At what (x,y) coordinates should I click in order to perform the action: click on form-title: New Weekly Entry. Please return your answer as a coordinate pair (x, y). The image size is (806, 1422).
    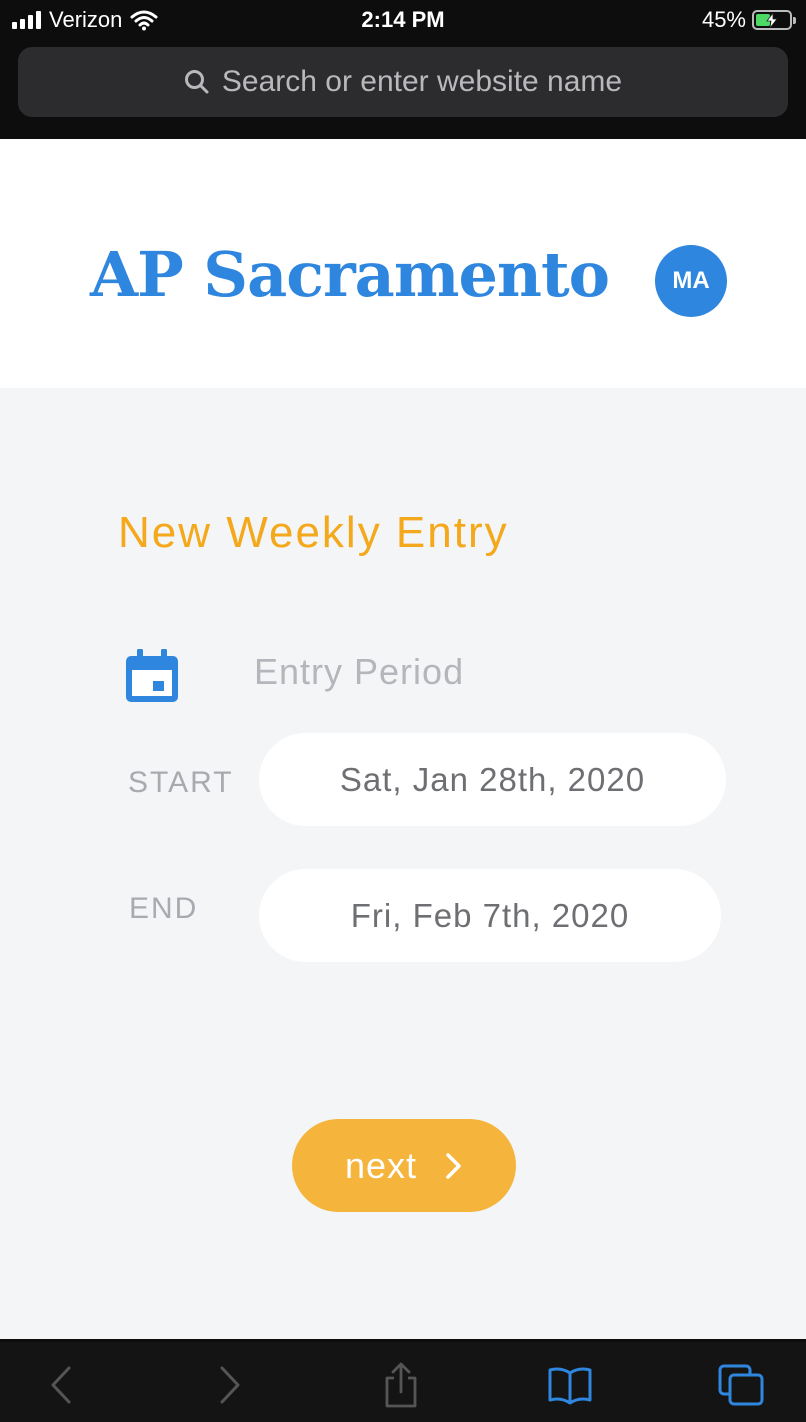
    Looking at the image, I should click on (313, 532).